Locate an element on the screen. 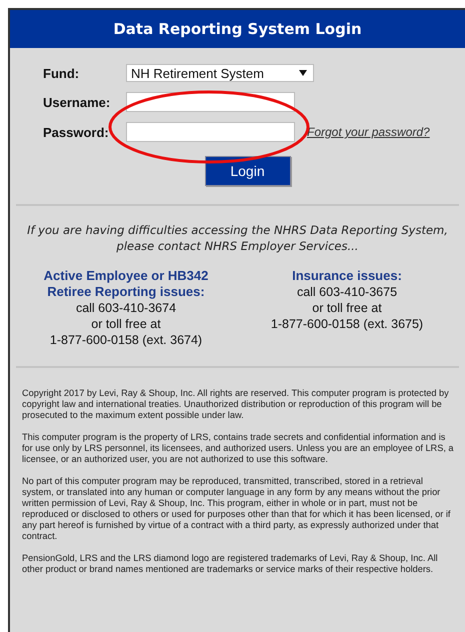  field-label: Password: is located at coordinates (76, 132).